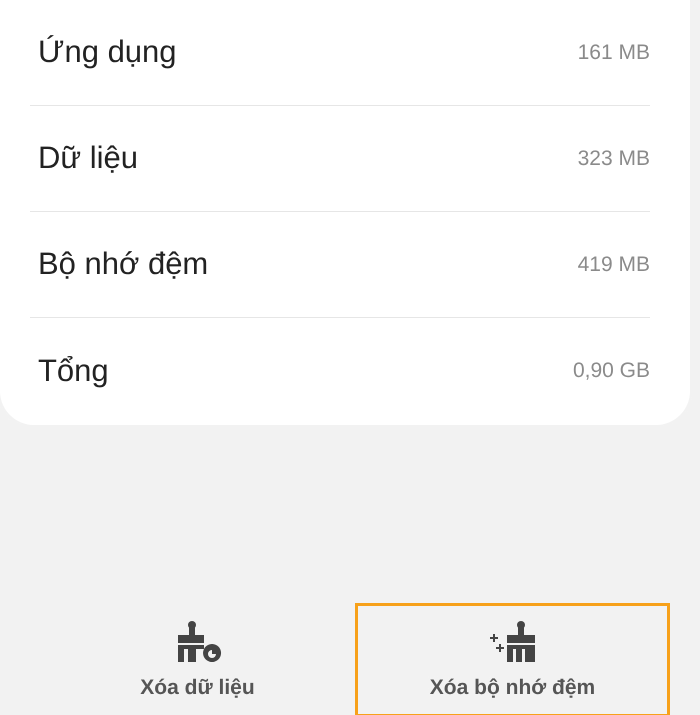 Image resolution: width=700 pixels, height=715 pixels. I want to click on storage-value: 161 MB, so click(614, 53).